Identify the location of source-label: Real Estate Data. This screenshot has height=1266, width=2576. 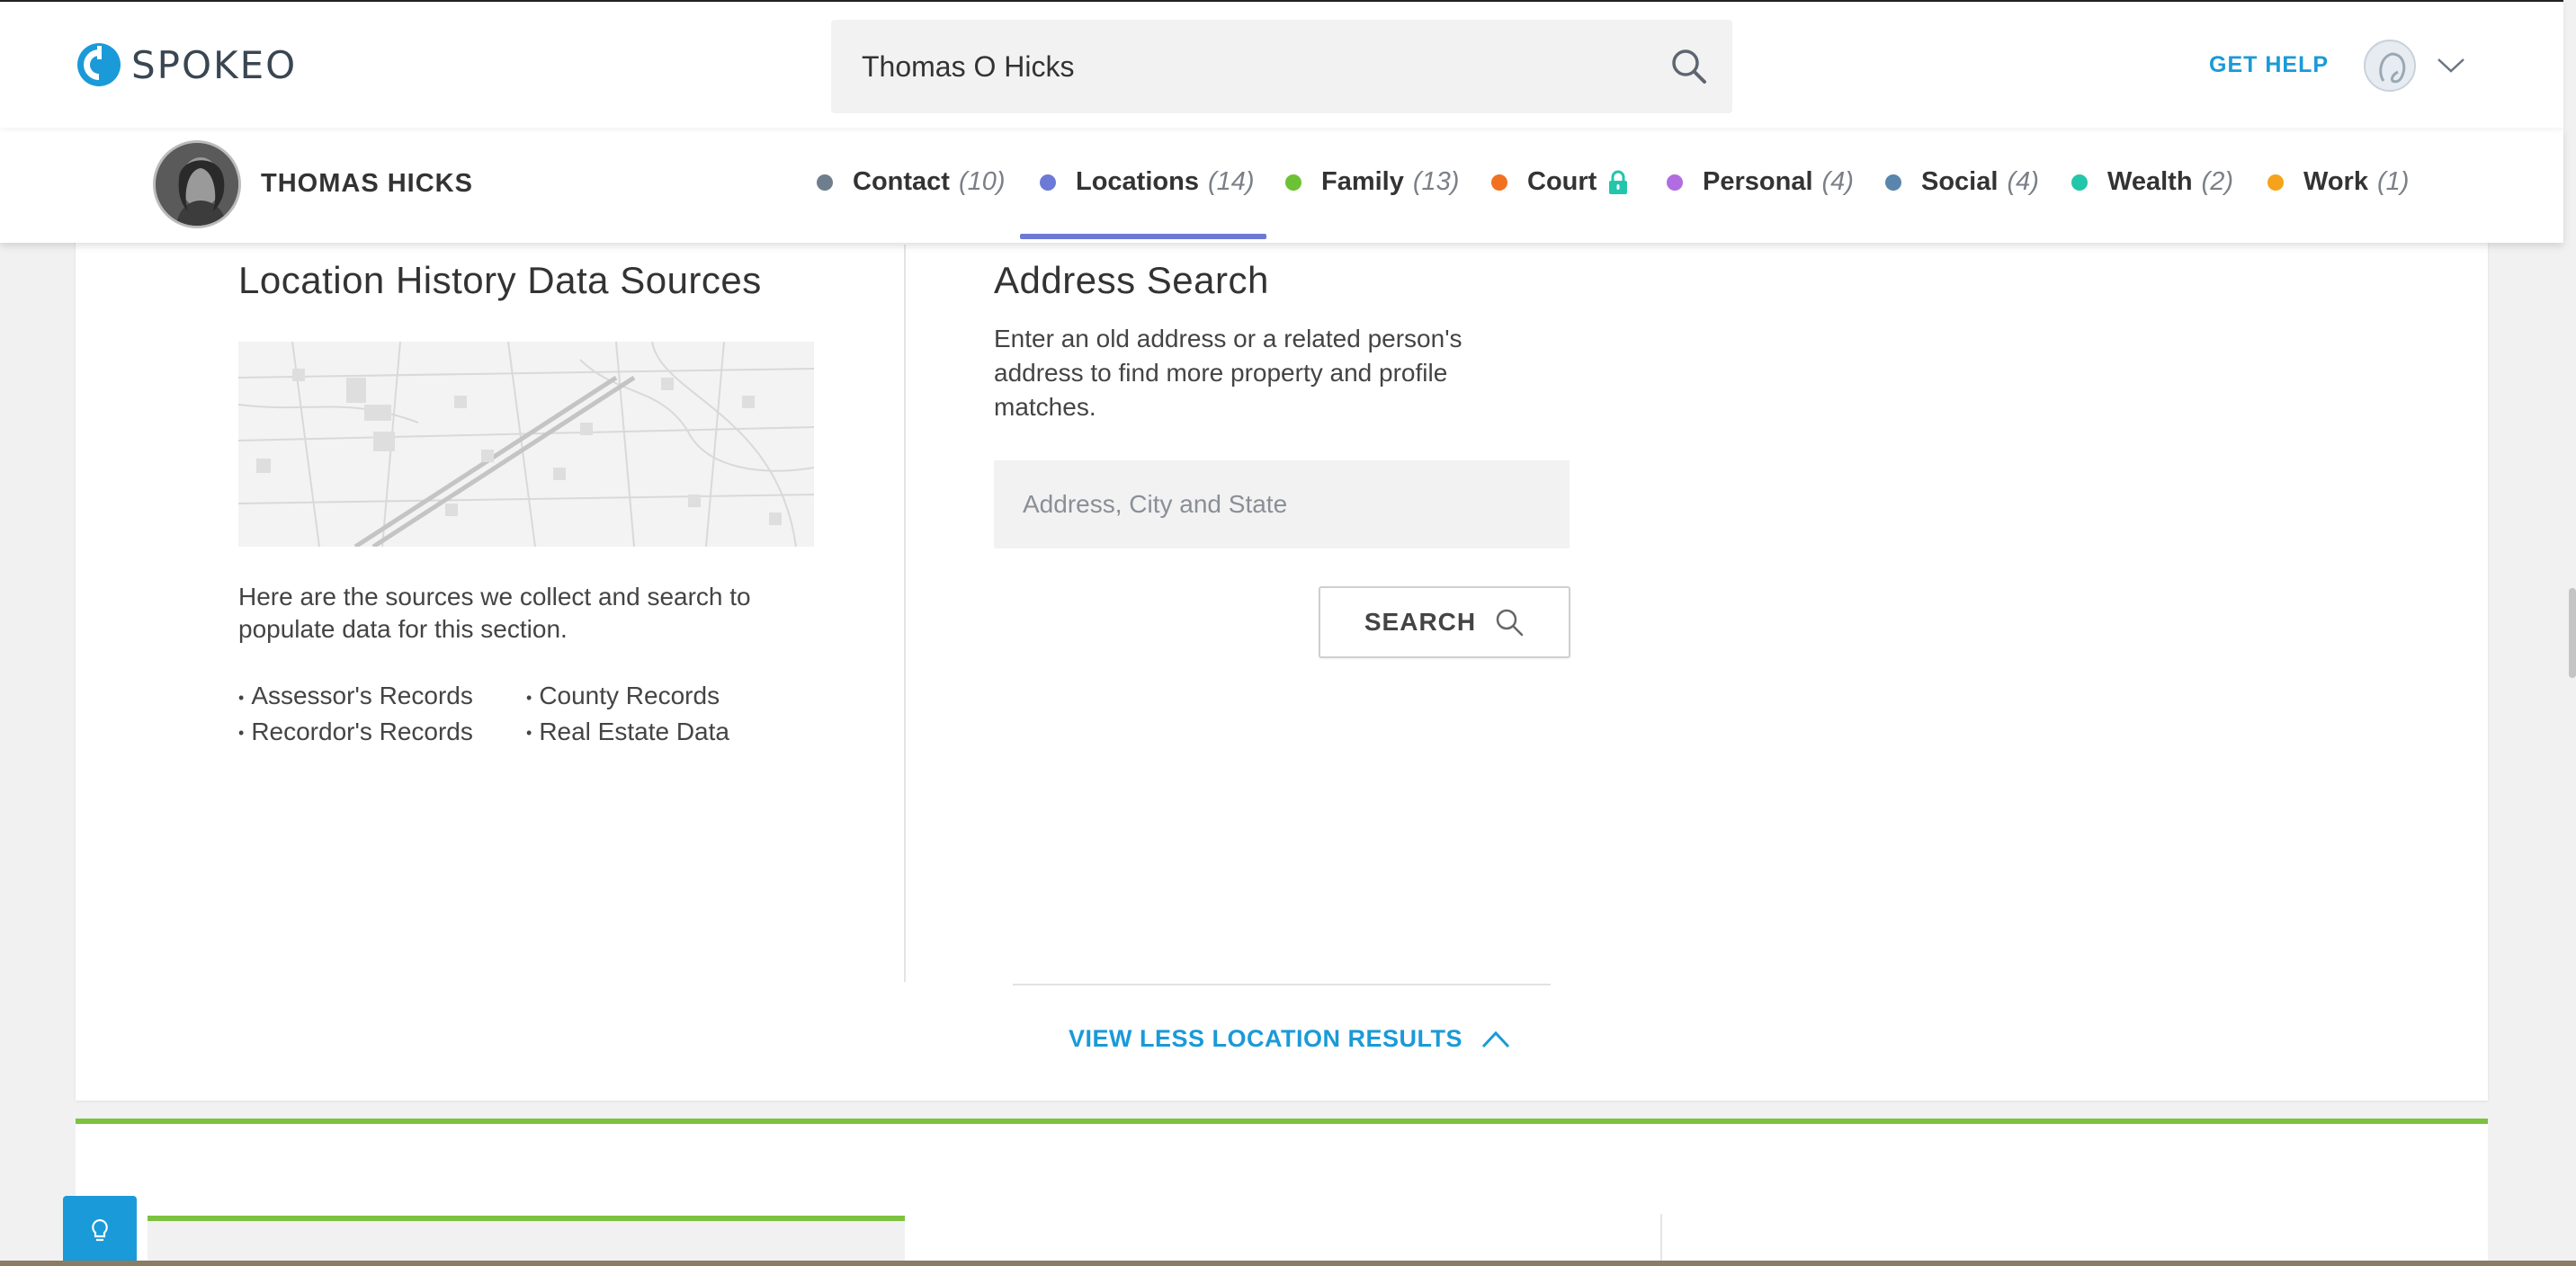
(634, 731).